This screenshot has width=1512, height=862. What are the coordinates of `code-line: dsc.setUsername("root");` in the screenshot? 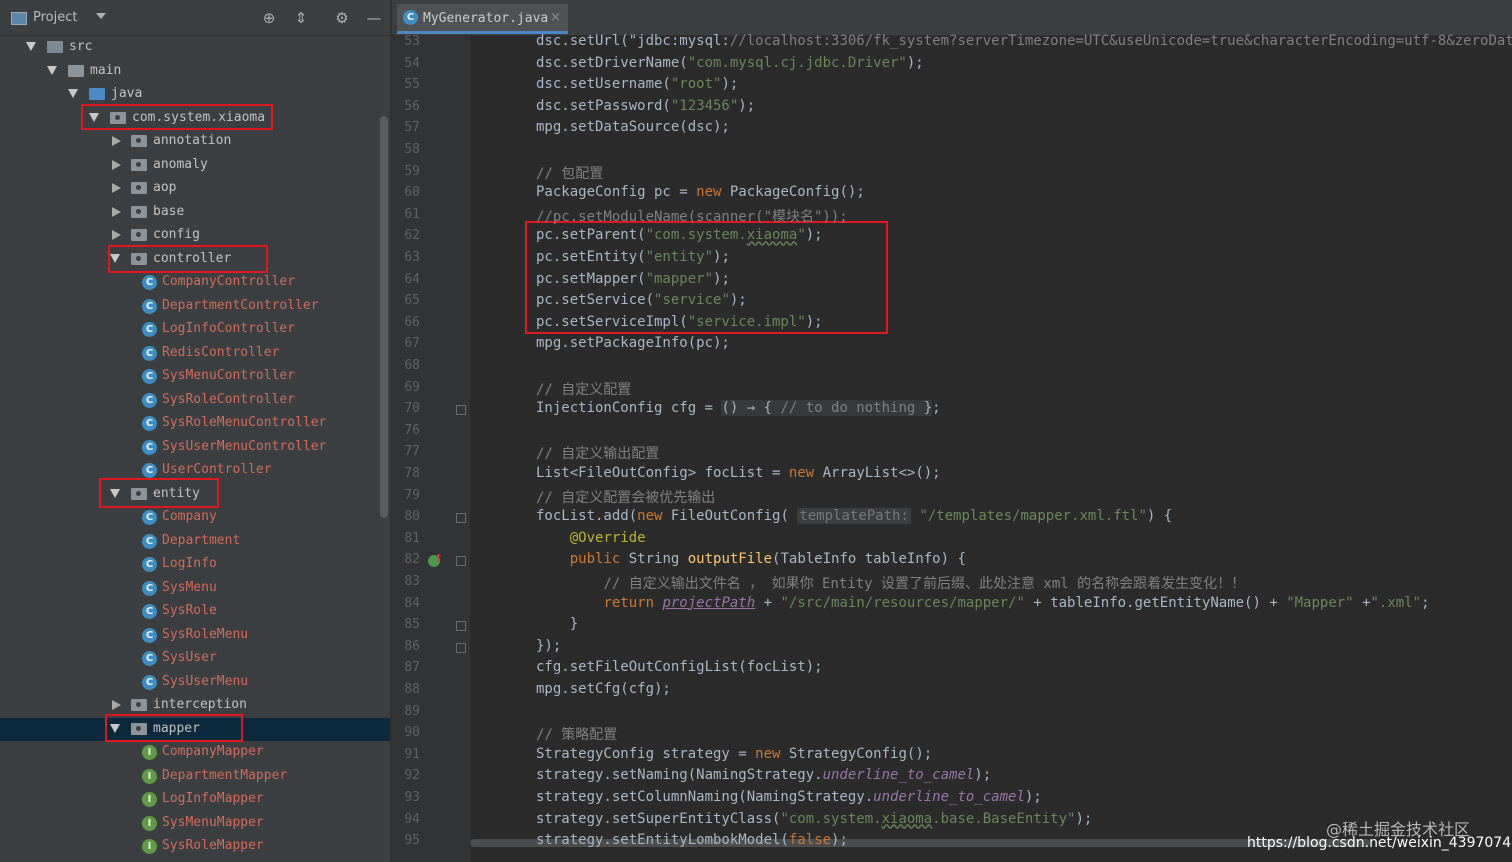 It's located at (637, 84).